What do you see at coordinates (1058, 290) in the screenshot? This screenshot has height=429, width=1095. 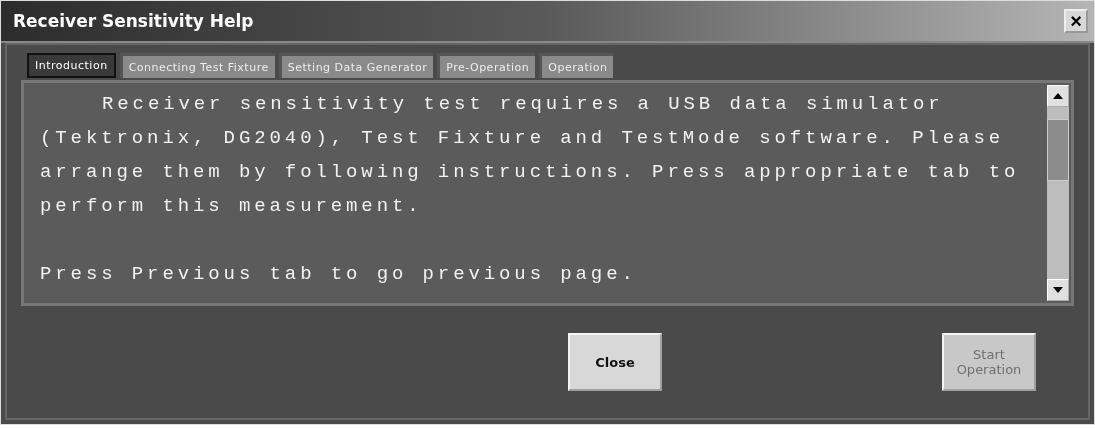 I see `scroll-down-icon` at bounding box center [1058, 290].